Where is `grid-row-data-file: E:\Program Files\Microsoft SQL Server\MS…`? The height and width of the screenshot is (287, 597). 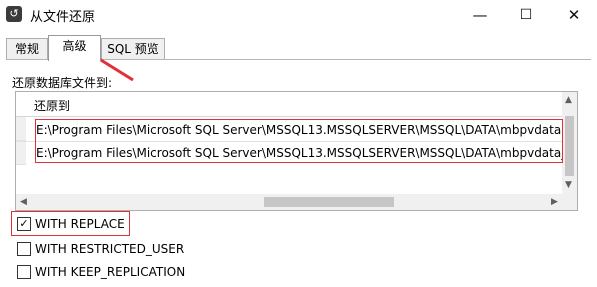
grid-row-data-file: E:\Program Files\Microsoft SQL Server\MS… is located at coordinates (299, 130).